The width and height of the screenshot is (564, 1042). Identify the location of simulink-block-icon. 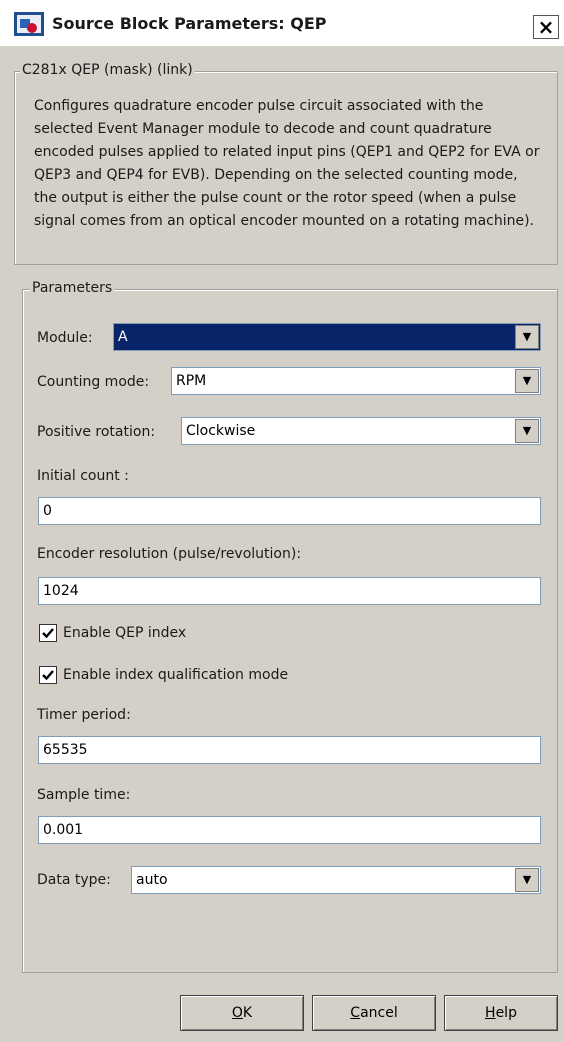
(29, 24).